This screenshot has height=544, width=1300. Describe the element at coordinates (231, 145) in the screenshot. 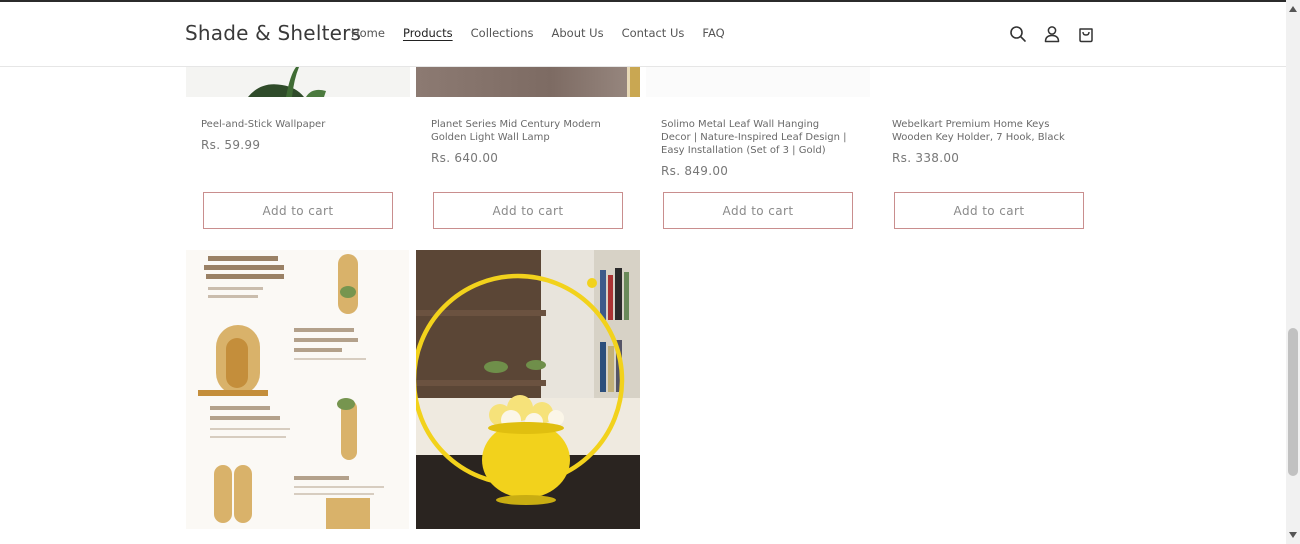

I see `product-price: Rs. 59.99` at that location.